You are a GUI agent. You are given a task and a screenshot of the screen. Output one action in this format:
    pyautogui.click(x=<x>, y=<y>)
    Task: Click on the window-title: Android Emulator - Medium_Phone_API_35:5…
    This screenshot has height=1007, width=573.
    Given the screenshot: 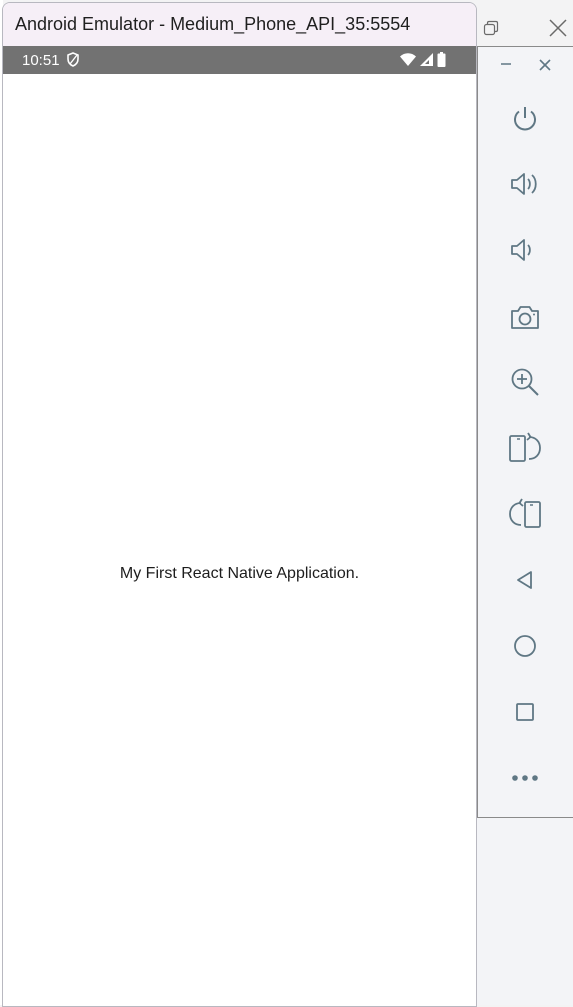 What is the action you would take?
    pyautogui.click(x=213, y=24)
    